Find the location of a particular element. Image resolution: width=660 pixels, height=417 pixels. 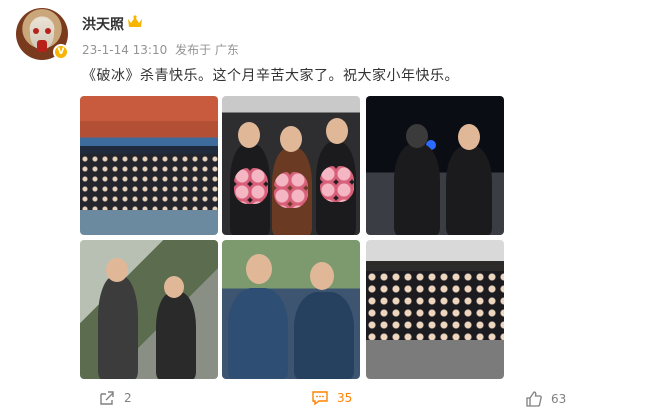

username: 洪天照 is located at coordinates (103, 24).